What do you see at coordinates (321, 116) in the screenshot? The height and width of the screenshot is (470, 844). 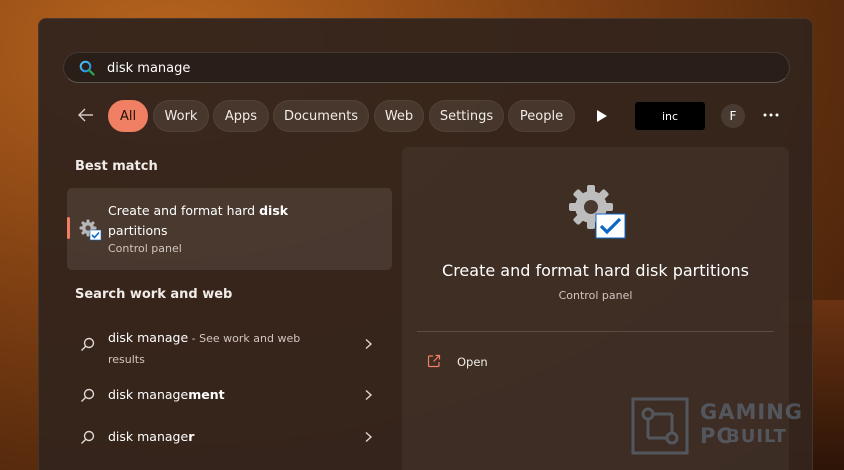 I see `filter-chip-documents: Documents` at bounding box center [321, 116].